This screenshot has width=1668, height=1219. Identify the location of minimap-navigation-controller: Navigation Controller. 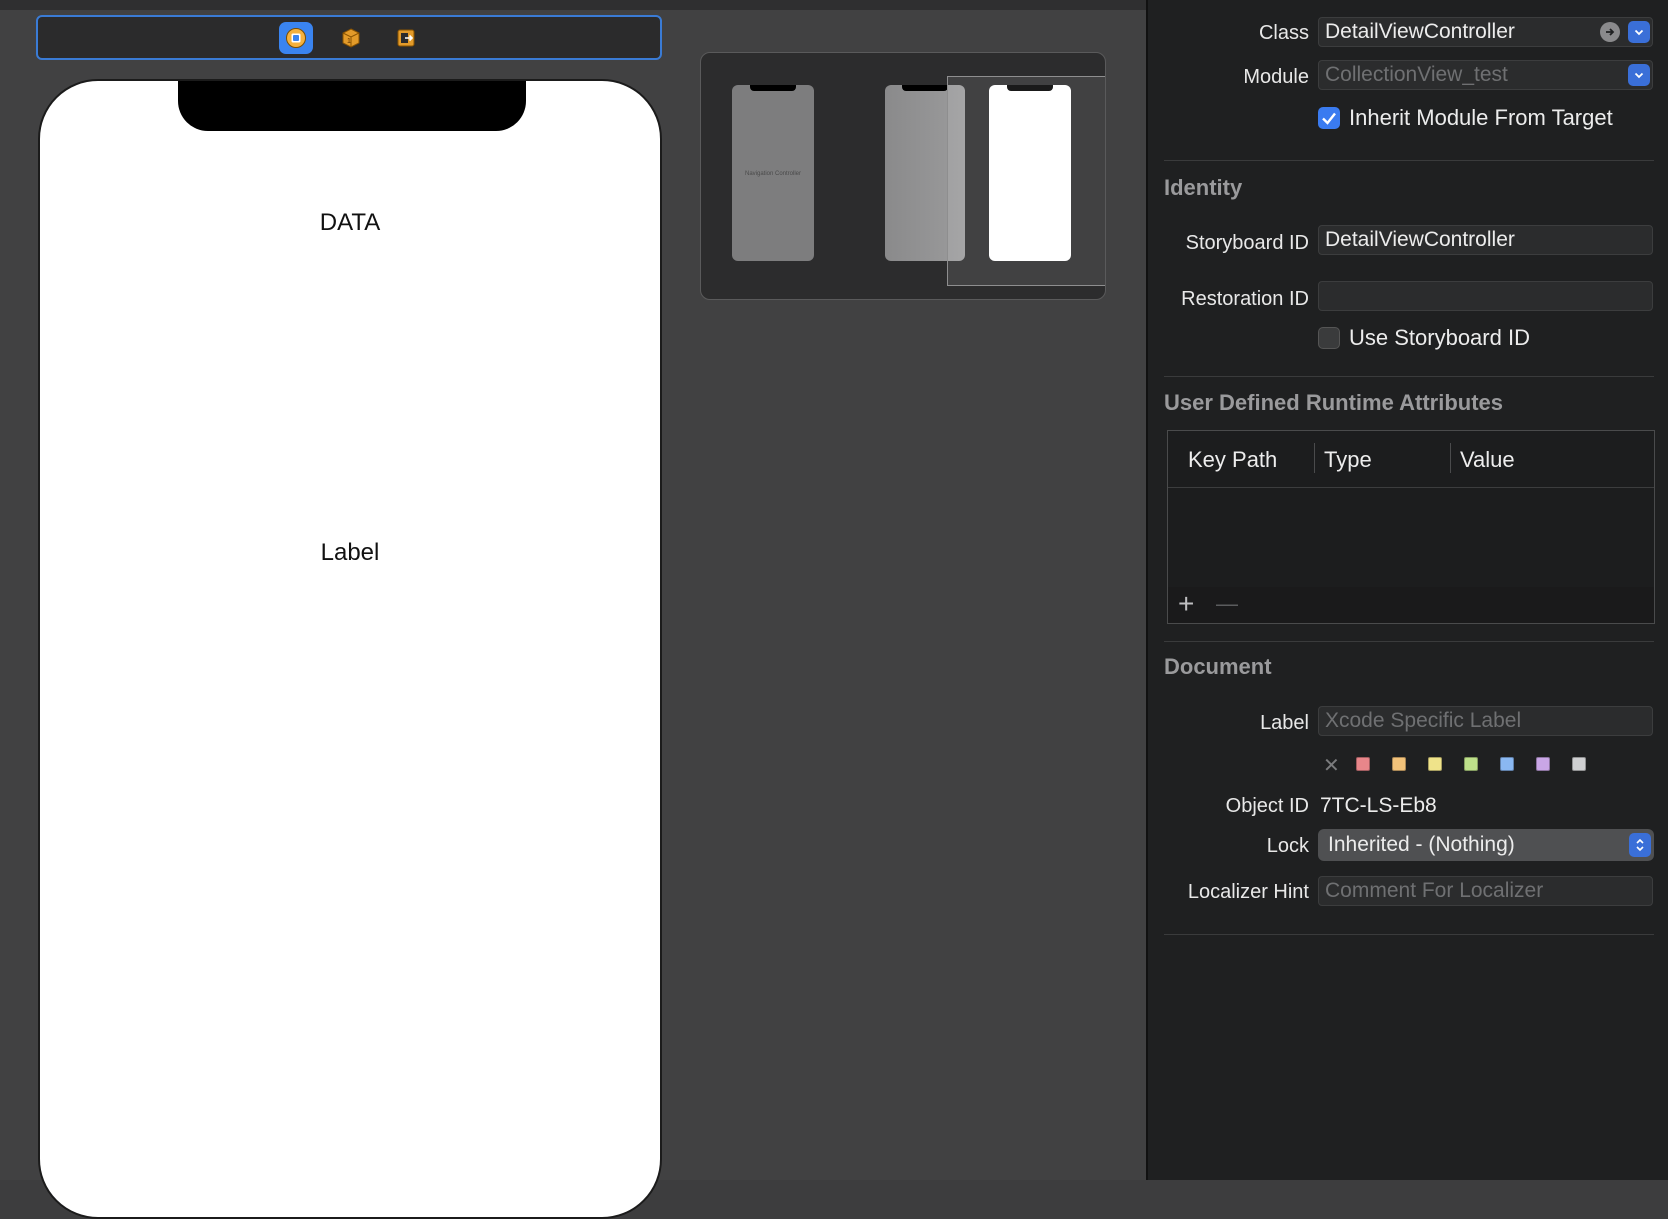
(773, 173).